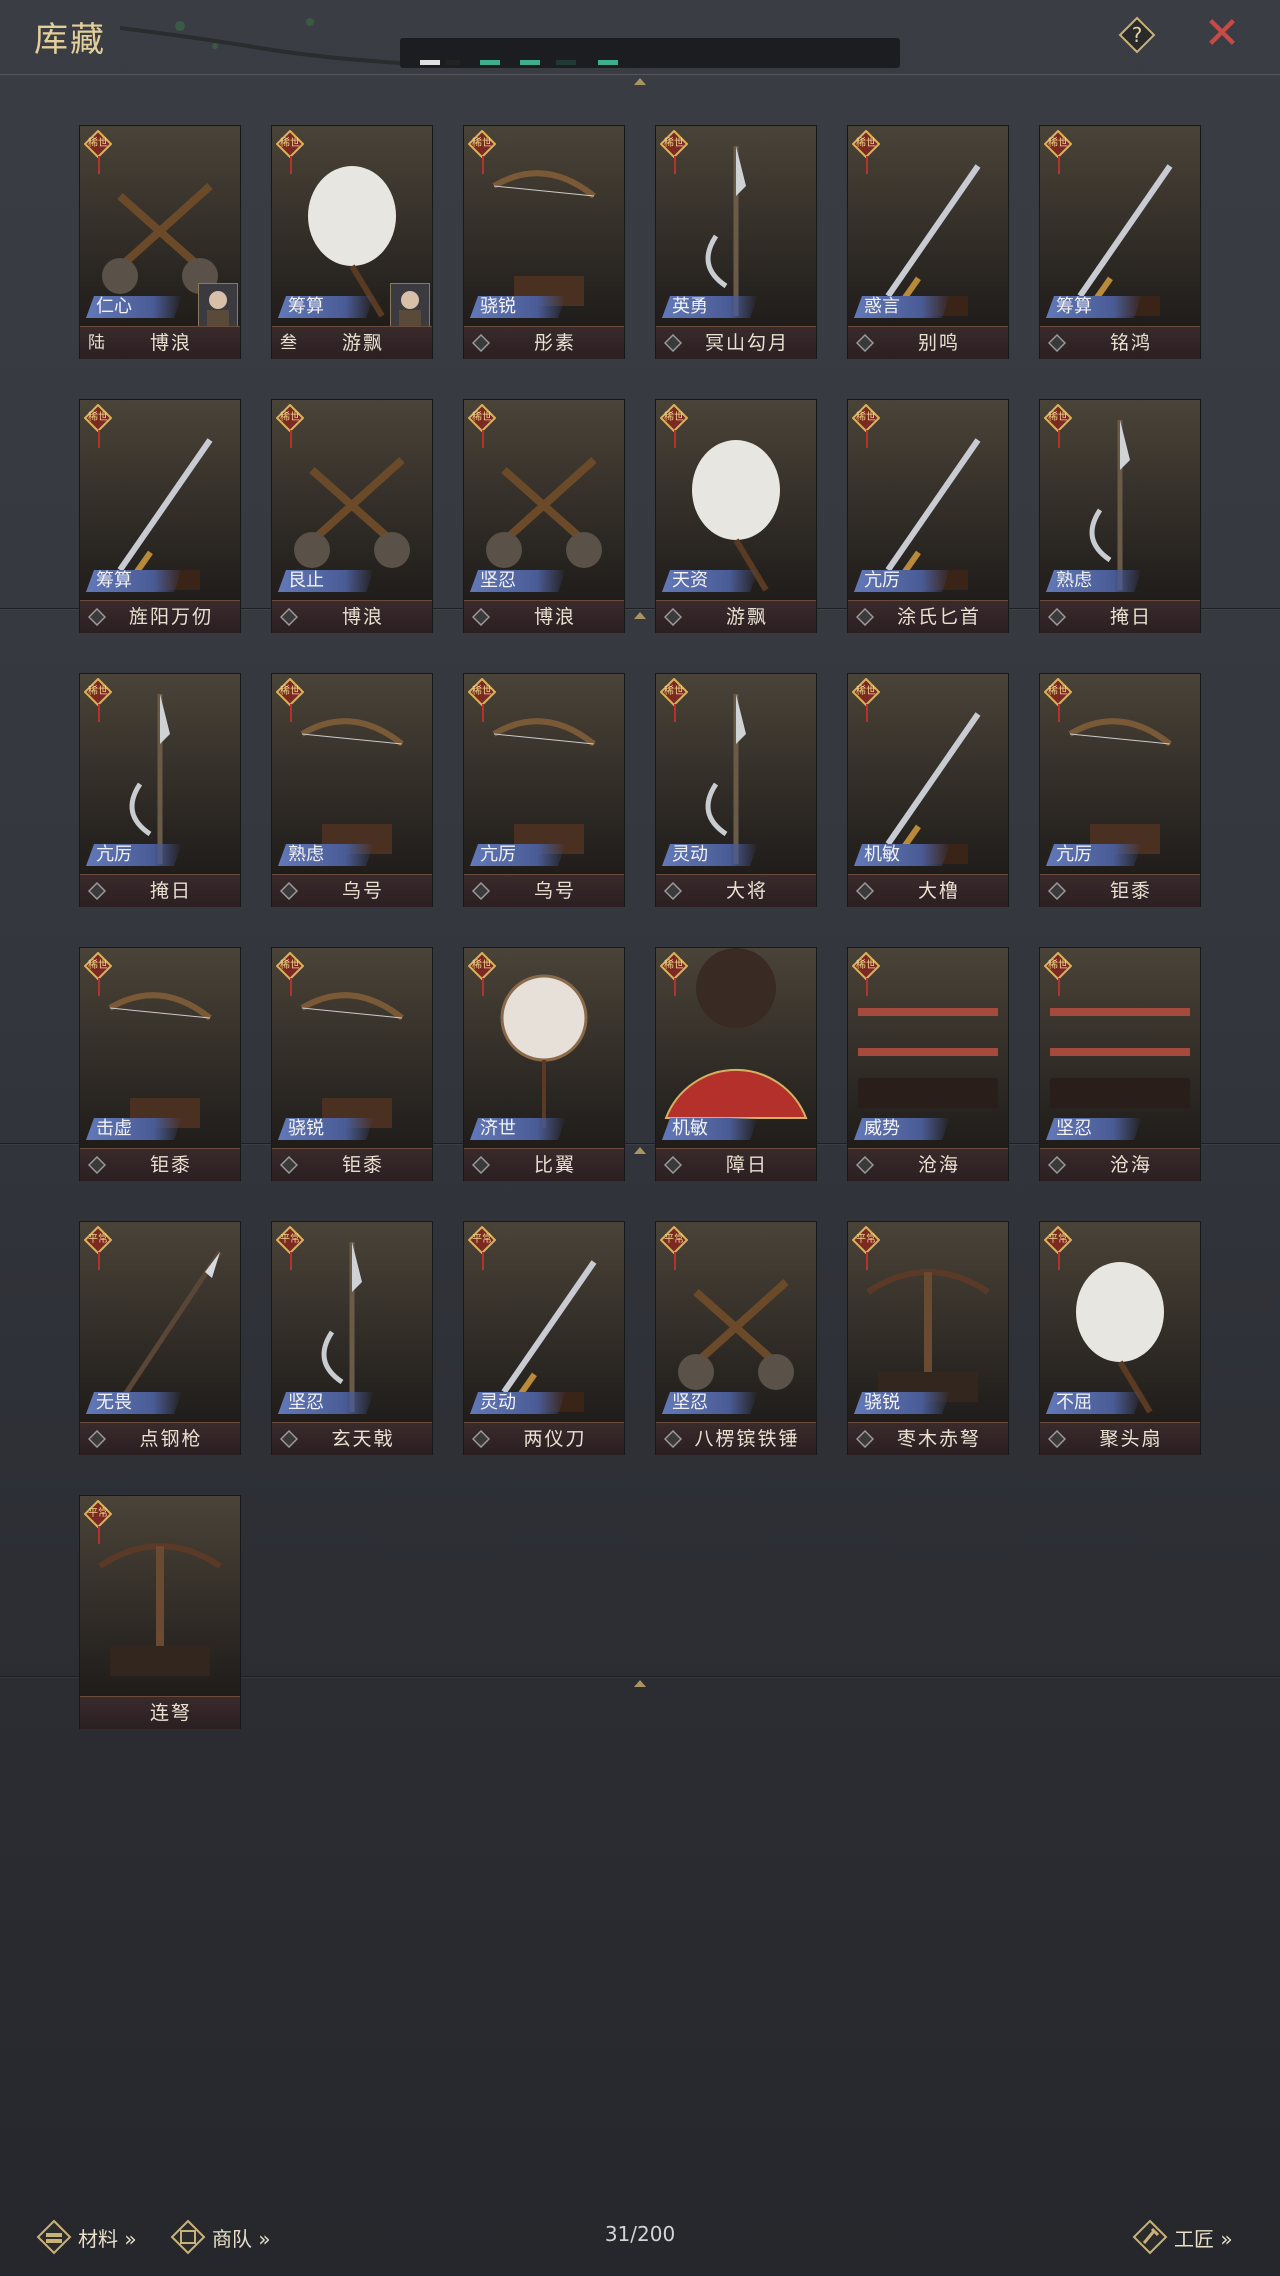 The height and width of the screenshot is (2276, 1280). Describe the element at coordinates (352, 242) in the screenshot. I see `item-card: 稀世 筹算叁 游飘` at that location.